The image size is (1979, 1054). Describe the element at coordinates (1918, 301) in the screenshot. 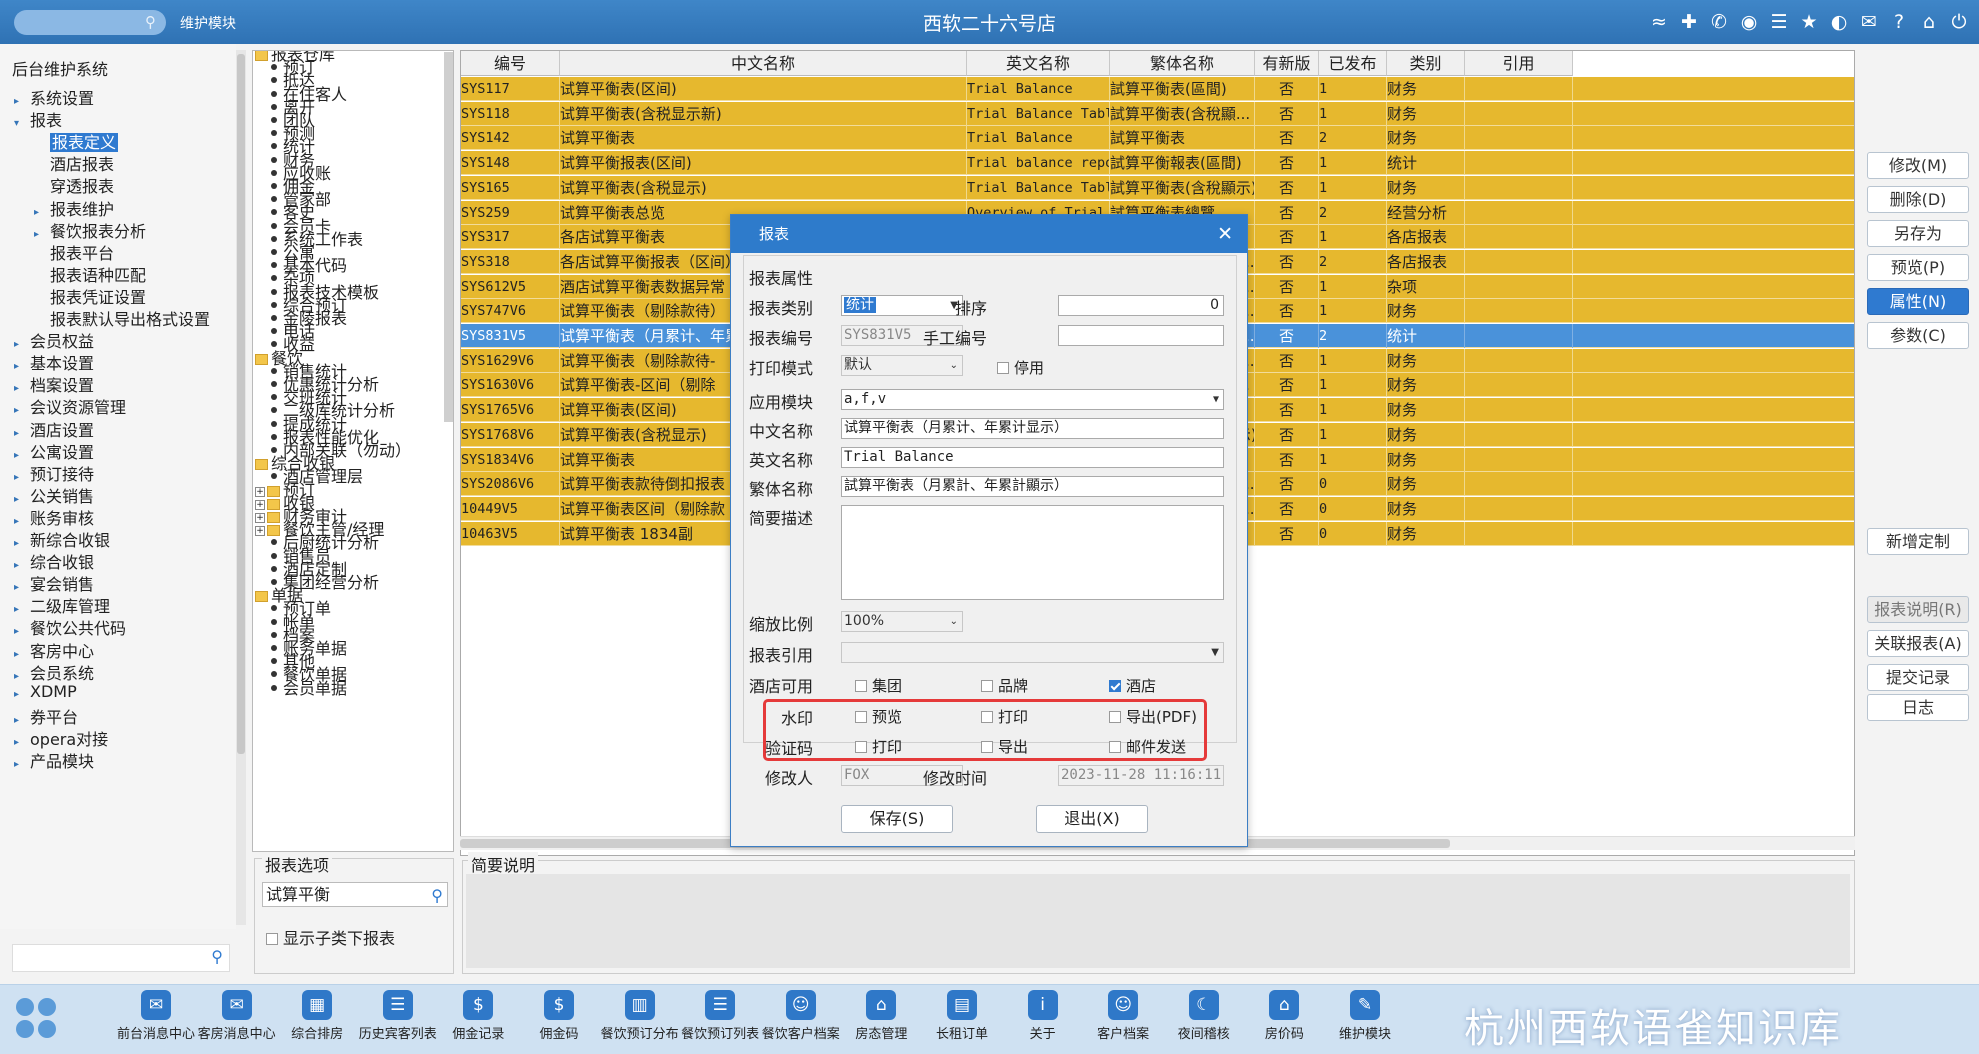

I see `action-button: 属性(N)` at that location.